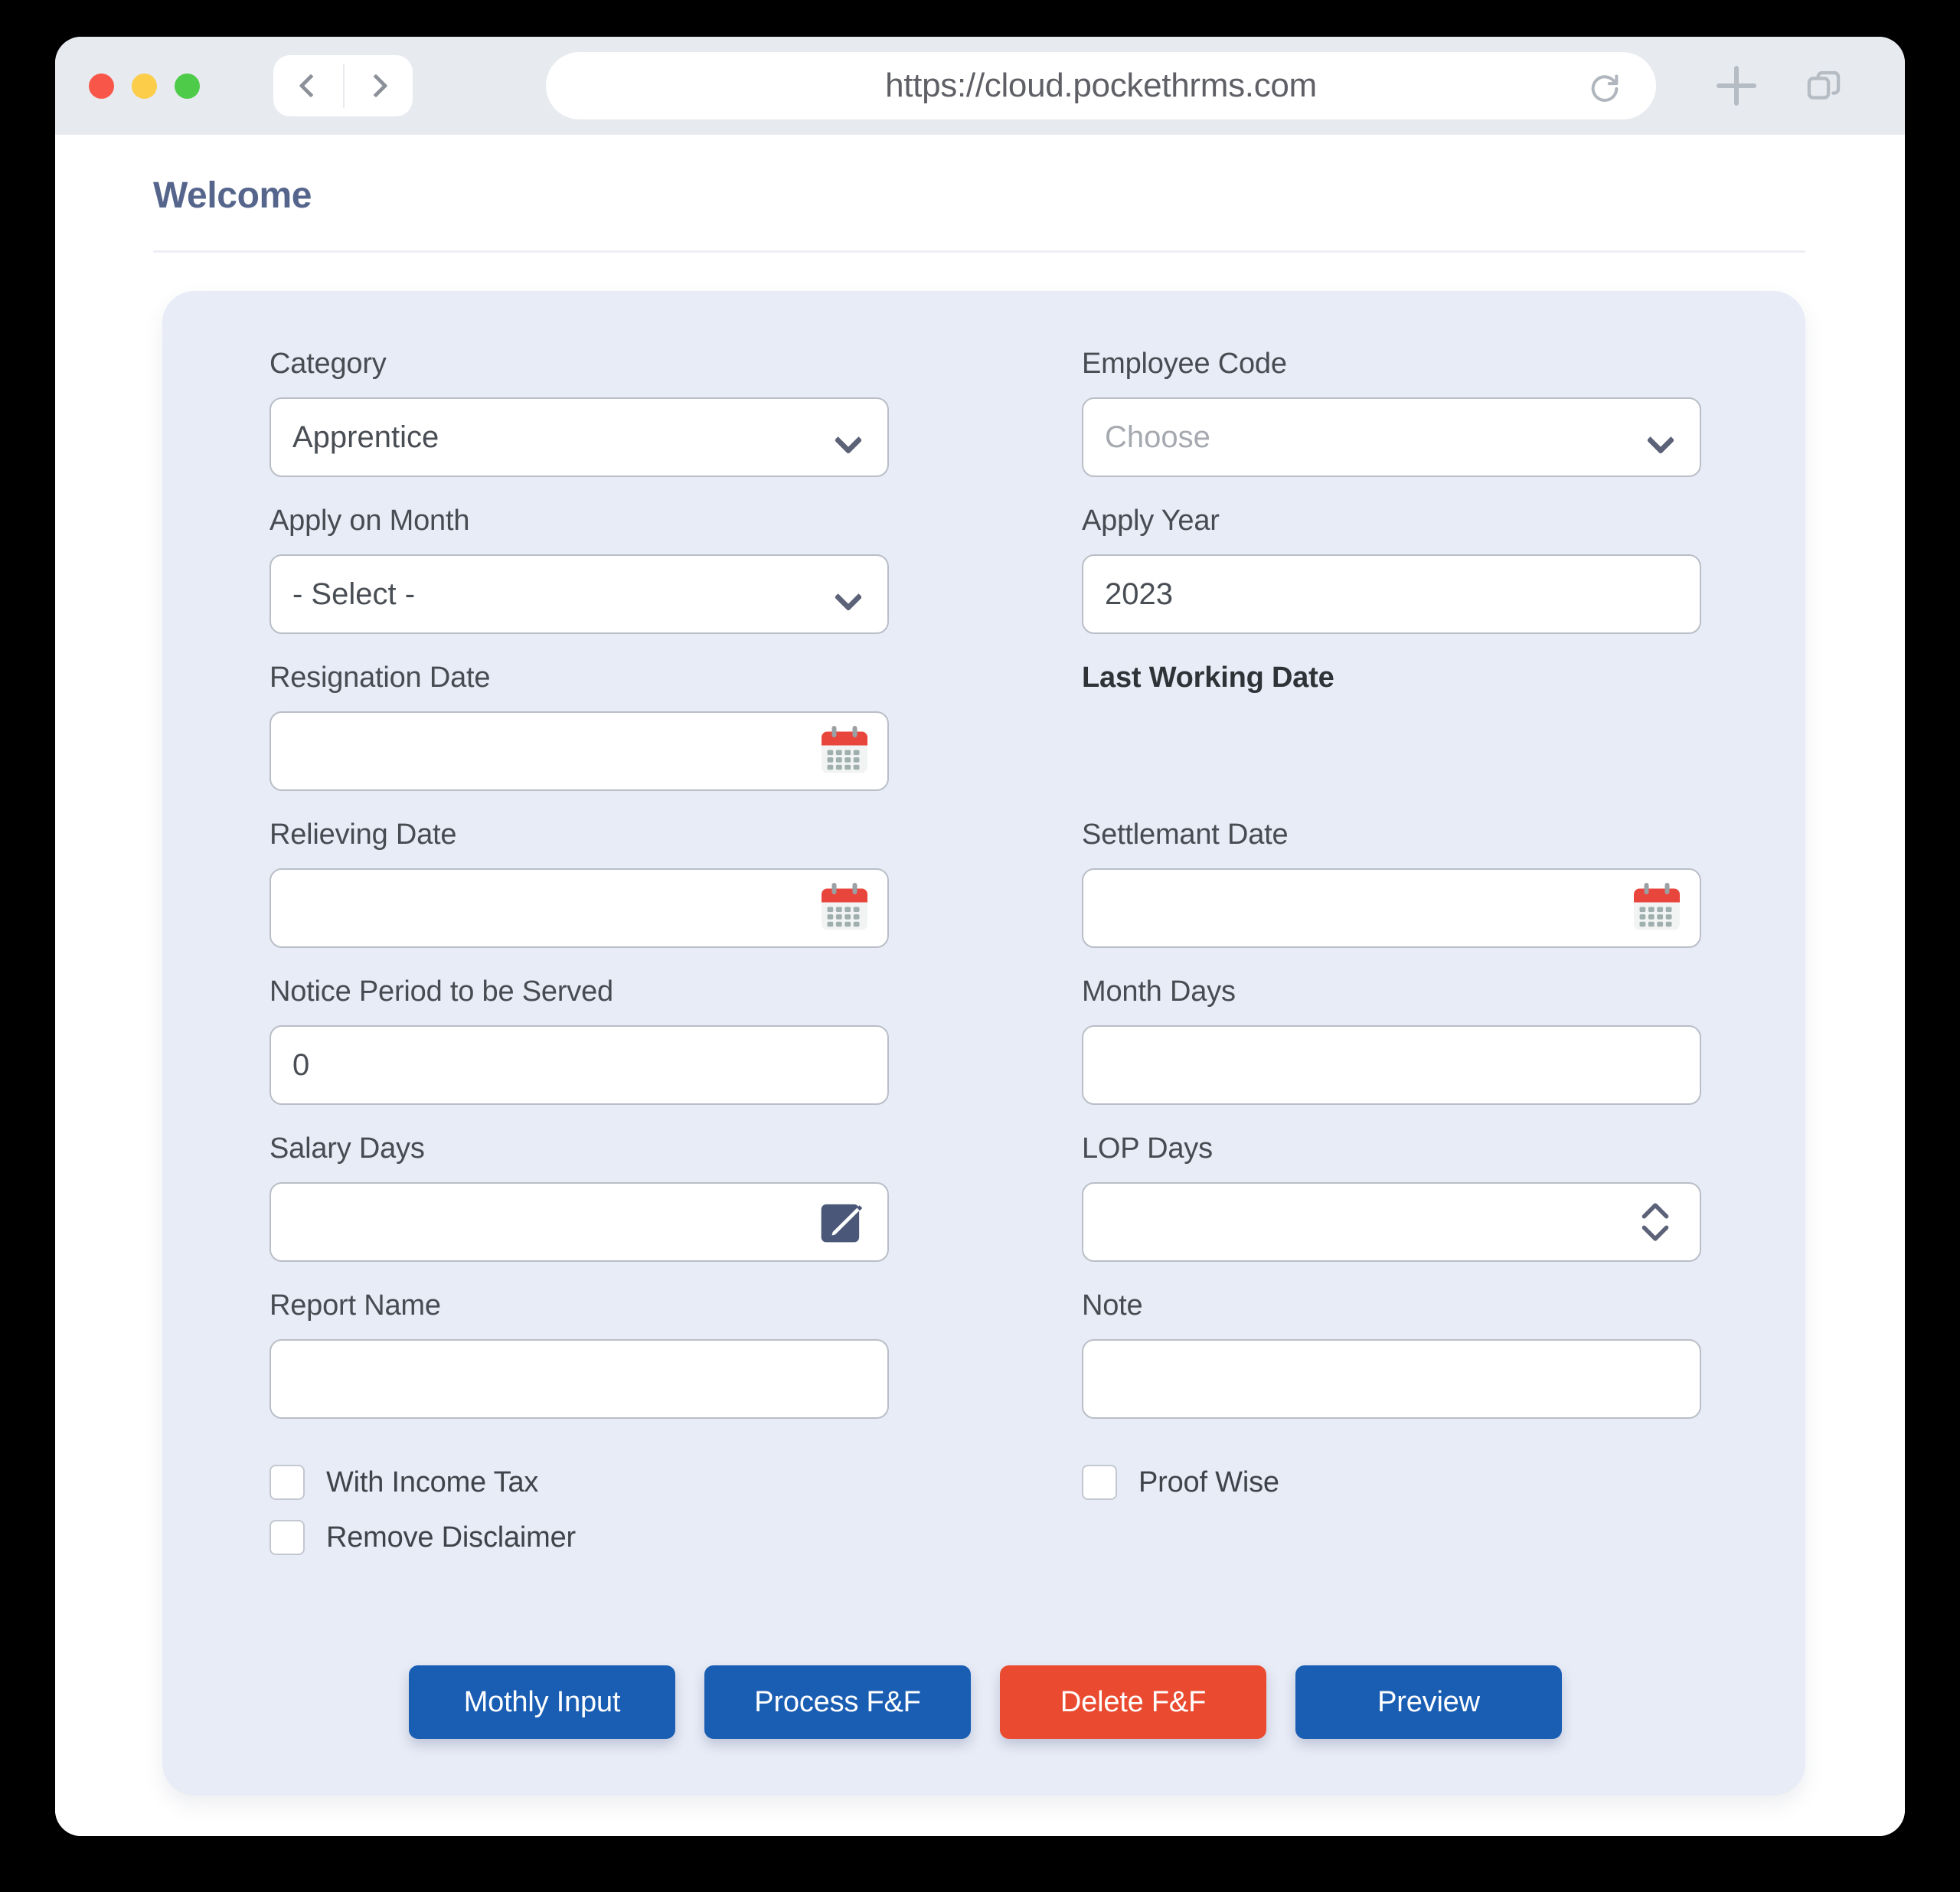 The height and width of the screenshot is (1892, 1960). Describe the element at coordinates (355, 1305) in the screenshot. I see `label-report-name: Report Name` at that location.